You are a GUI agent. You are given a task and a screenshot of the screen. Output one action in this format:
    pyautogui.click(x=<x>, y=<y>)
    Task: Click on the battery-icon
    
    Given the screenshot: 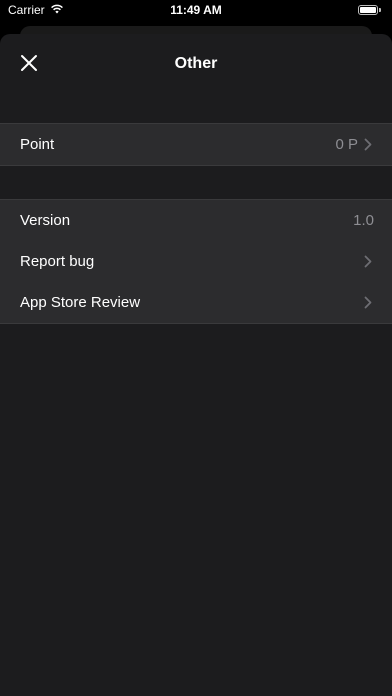 What is the action you would take?
    pyautogui.click(x=368, y=10)
    